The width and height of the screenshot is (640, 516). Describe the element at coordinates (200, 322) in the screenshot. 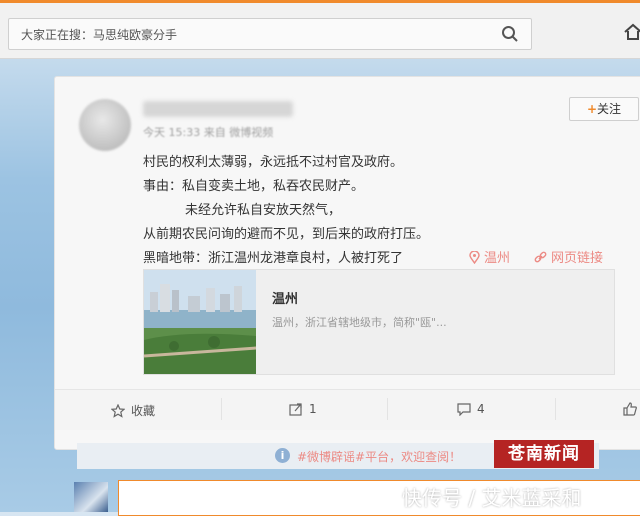

I see `preview-thumbnail` at that location.